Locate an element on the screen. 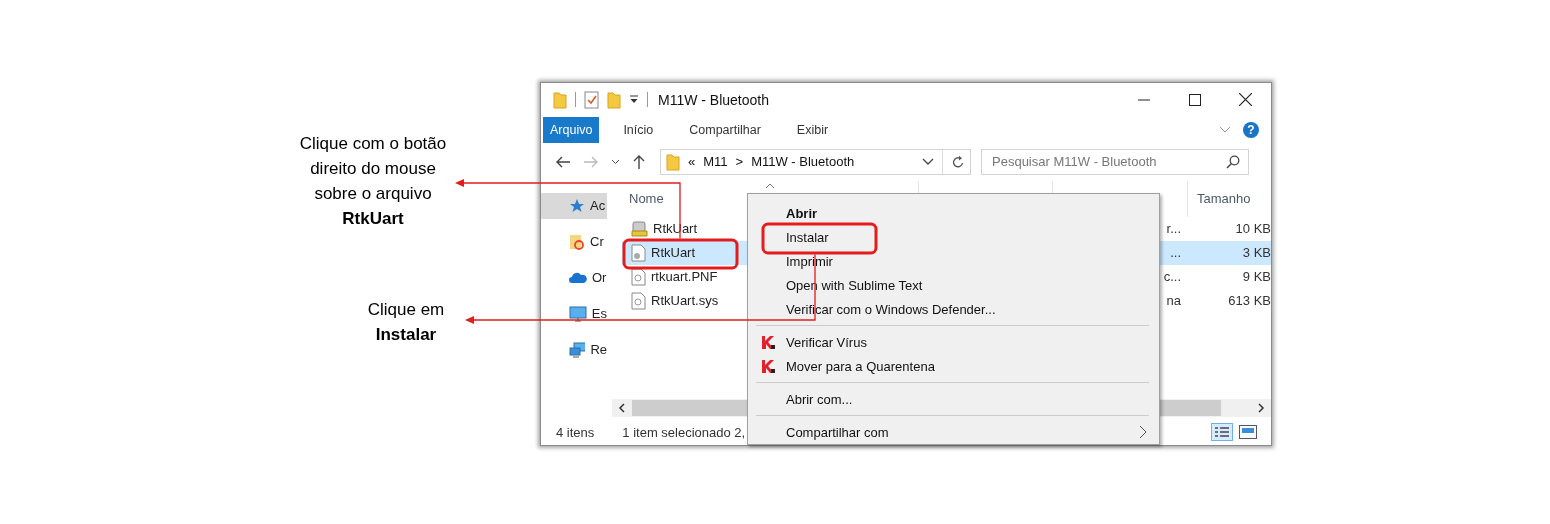 Image resolution: width=1550 pixels, height=524 pixels. window-title: M11W - Bluetooth is located at coordinates (713, 99).